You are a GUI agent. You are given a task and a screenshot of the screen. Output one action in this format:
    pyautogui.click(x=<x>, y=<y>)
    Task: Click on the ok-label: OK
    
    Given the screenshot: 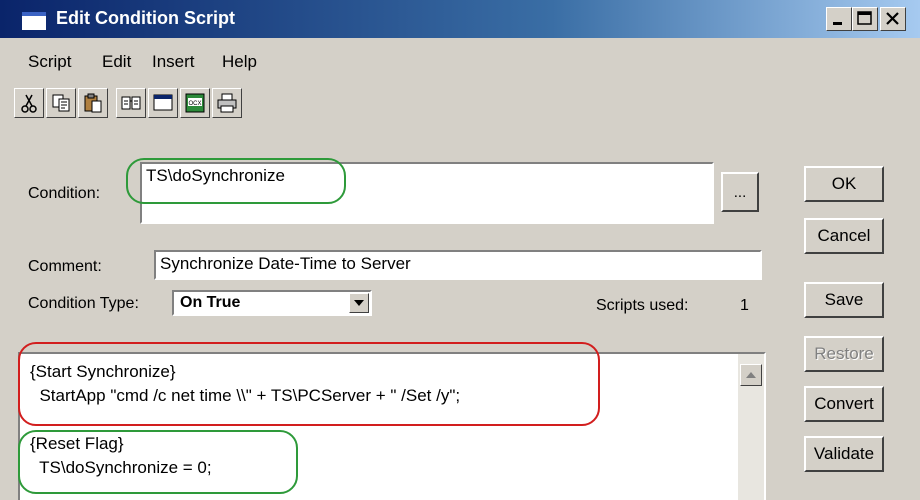 What is the action you would take?
    pyautogui.click(x=844, y=183)
    